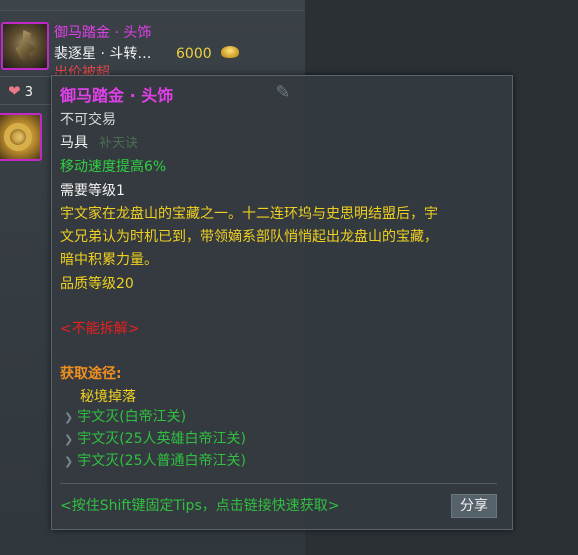 The height and width of the screenshot is (555, 578). I want to click on item-stat: 移动速度提高6%, so click(113, 167).